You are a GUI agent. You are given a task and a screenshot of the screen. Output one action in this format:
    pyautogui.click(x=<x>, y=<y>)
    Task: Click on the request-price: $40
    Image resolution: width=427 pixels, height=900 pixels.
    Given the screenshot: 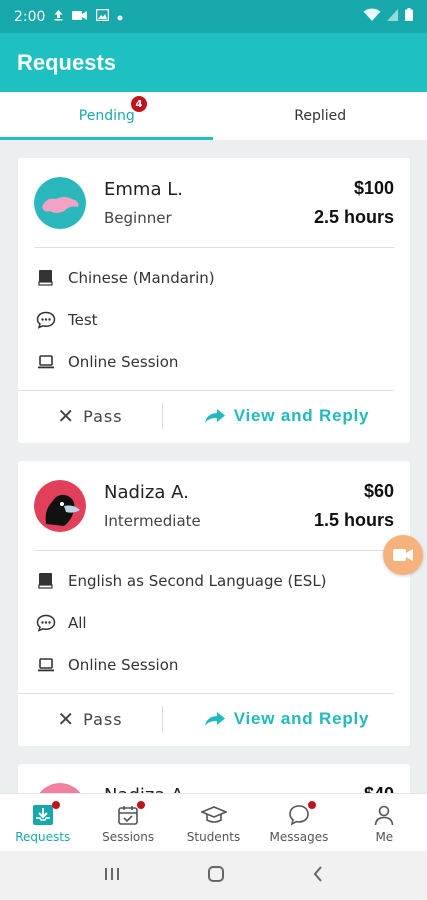 What is the action you would take?
    pyautogui.click(x=379, y=788)
    